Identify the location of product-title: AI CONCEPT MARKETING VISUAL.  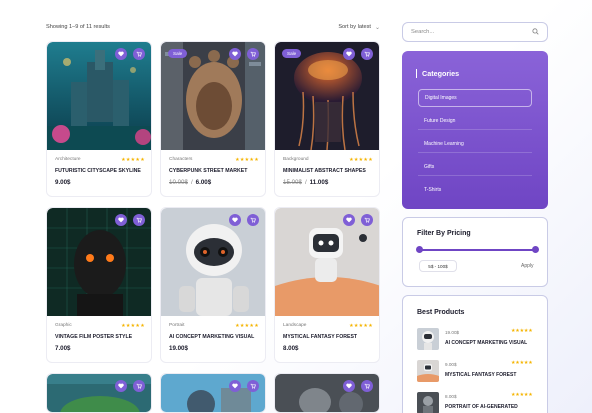
(216, 337).